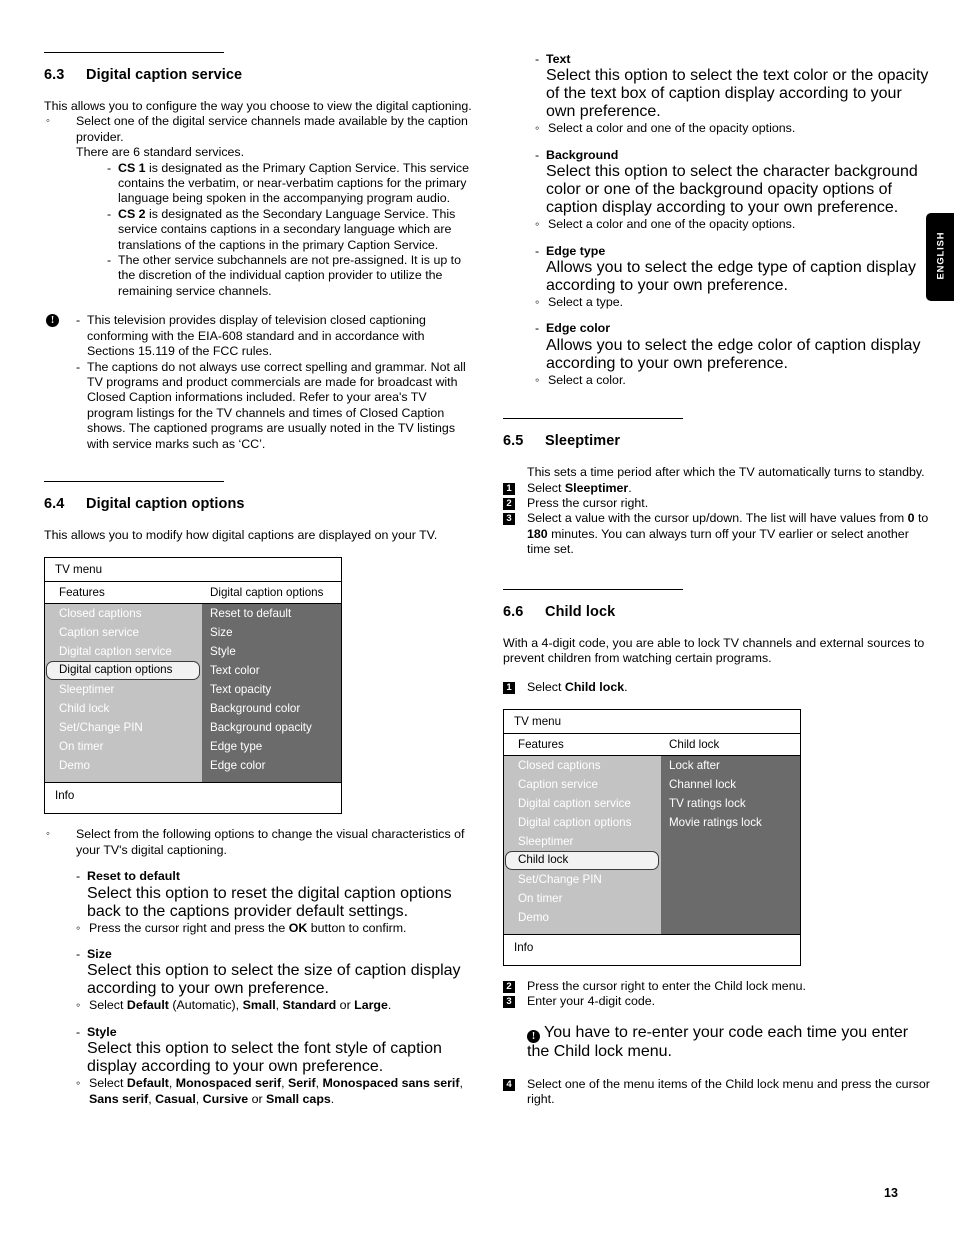  I want to click on menu-option: Lock after, so click(730, 765).